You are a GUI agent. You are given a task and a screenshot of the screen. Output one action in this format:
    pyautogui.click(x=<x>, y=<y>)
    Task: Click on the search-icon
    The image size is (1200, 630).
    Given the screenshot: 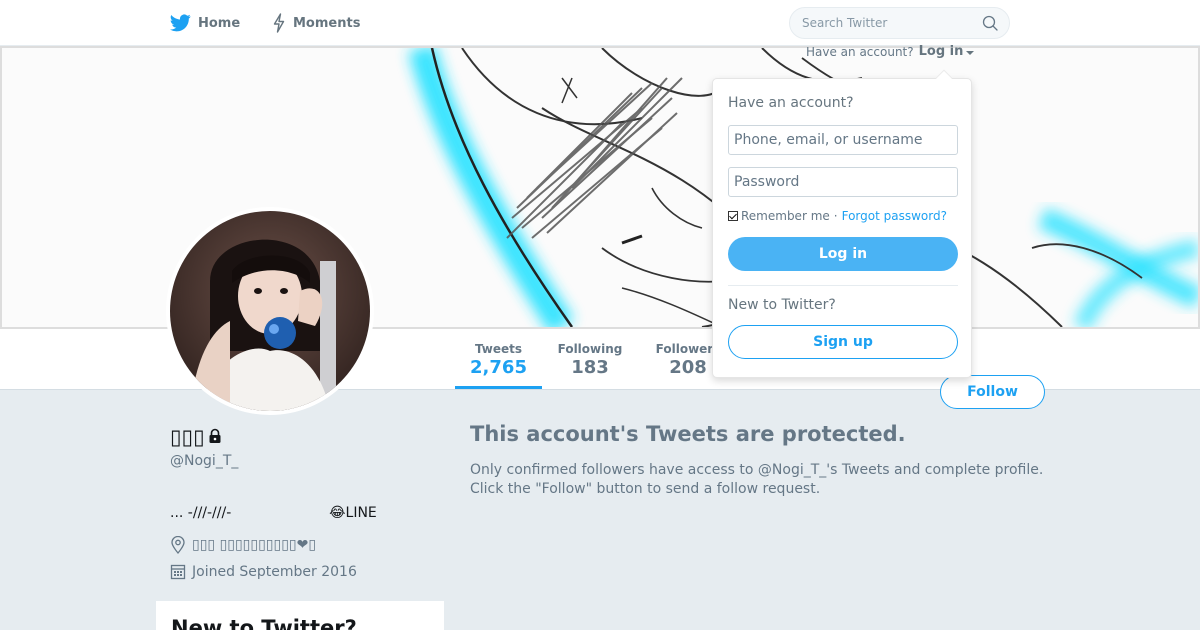 What is the action you would take?
    pyautogui.click(x=990, y=25)
    